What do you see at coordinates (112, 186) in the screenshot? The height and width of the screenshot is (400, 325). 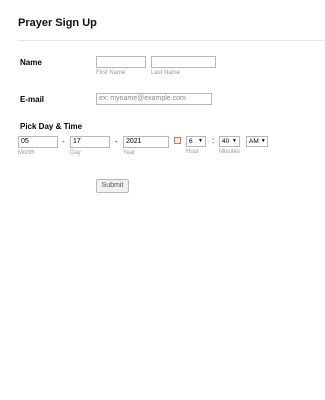 I see `submit-button: Submit` at bounding box center [112, 186].